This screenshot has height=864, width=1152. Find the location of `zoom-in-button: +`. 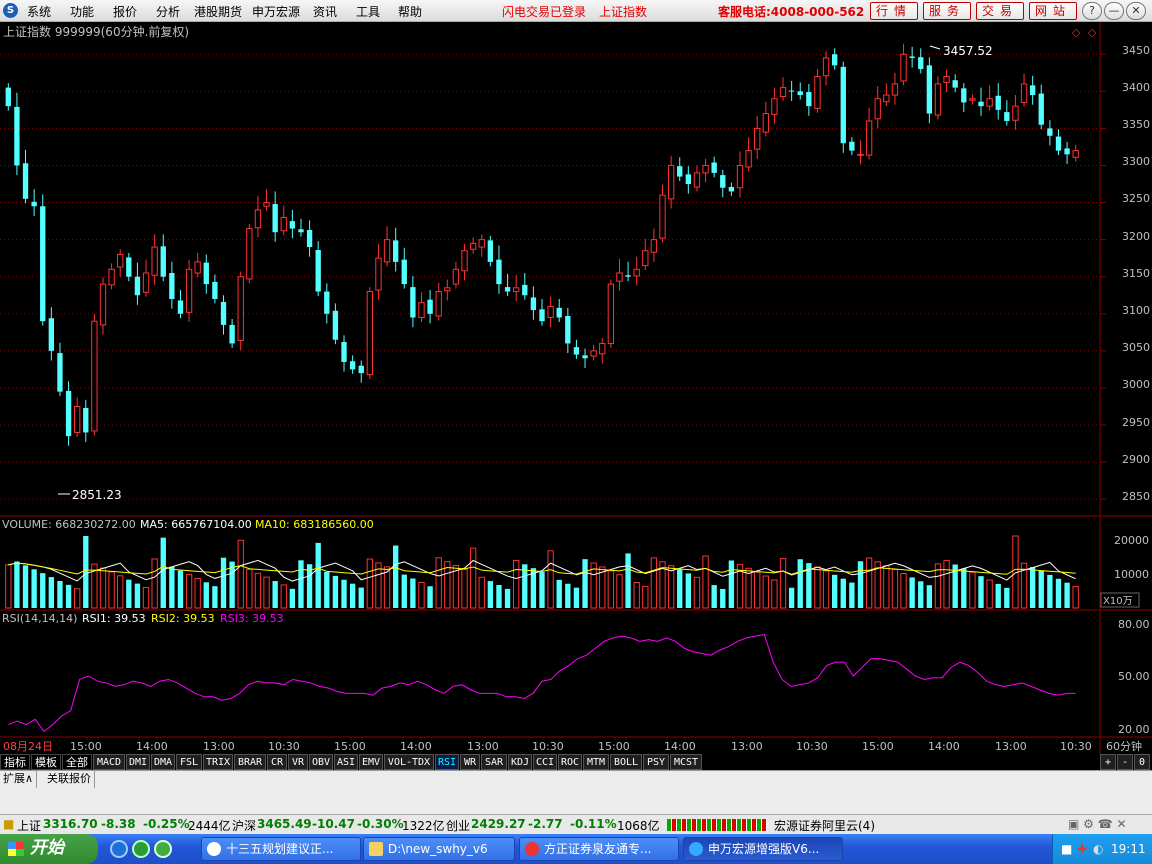

zoom-in-button: + is located at coordinates (1108, 762).